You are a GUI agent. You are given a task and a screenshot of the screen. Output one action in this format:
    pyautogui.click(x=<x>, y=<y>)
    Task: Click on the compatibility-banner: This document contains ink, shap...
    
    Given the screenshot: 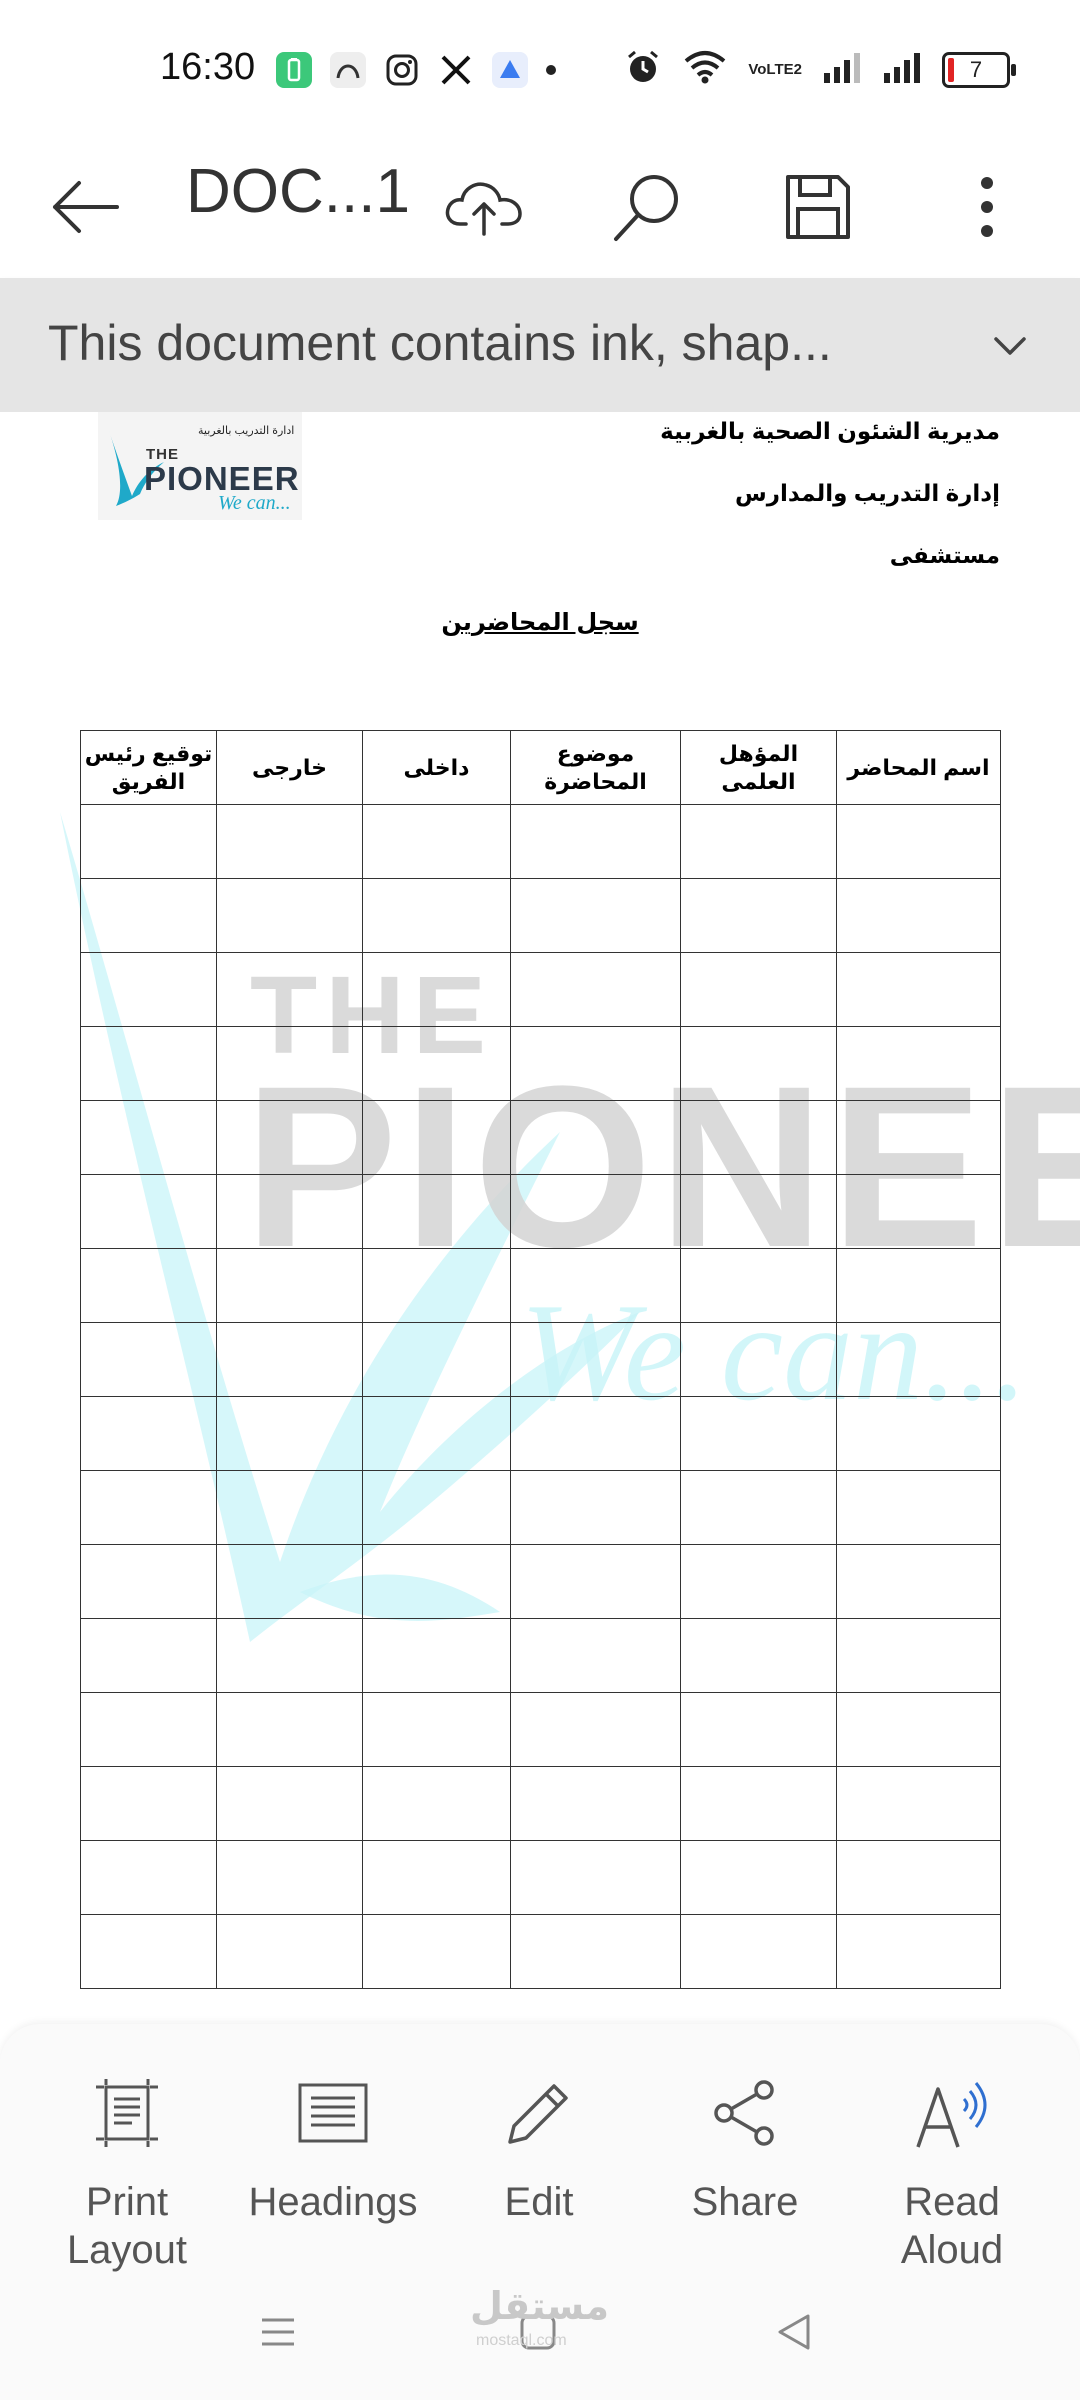 What is the action you would take?
    pyautogui.click(x=540, y=345)
    